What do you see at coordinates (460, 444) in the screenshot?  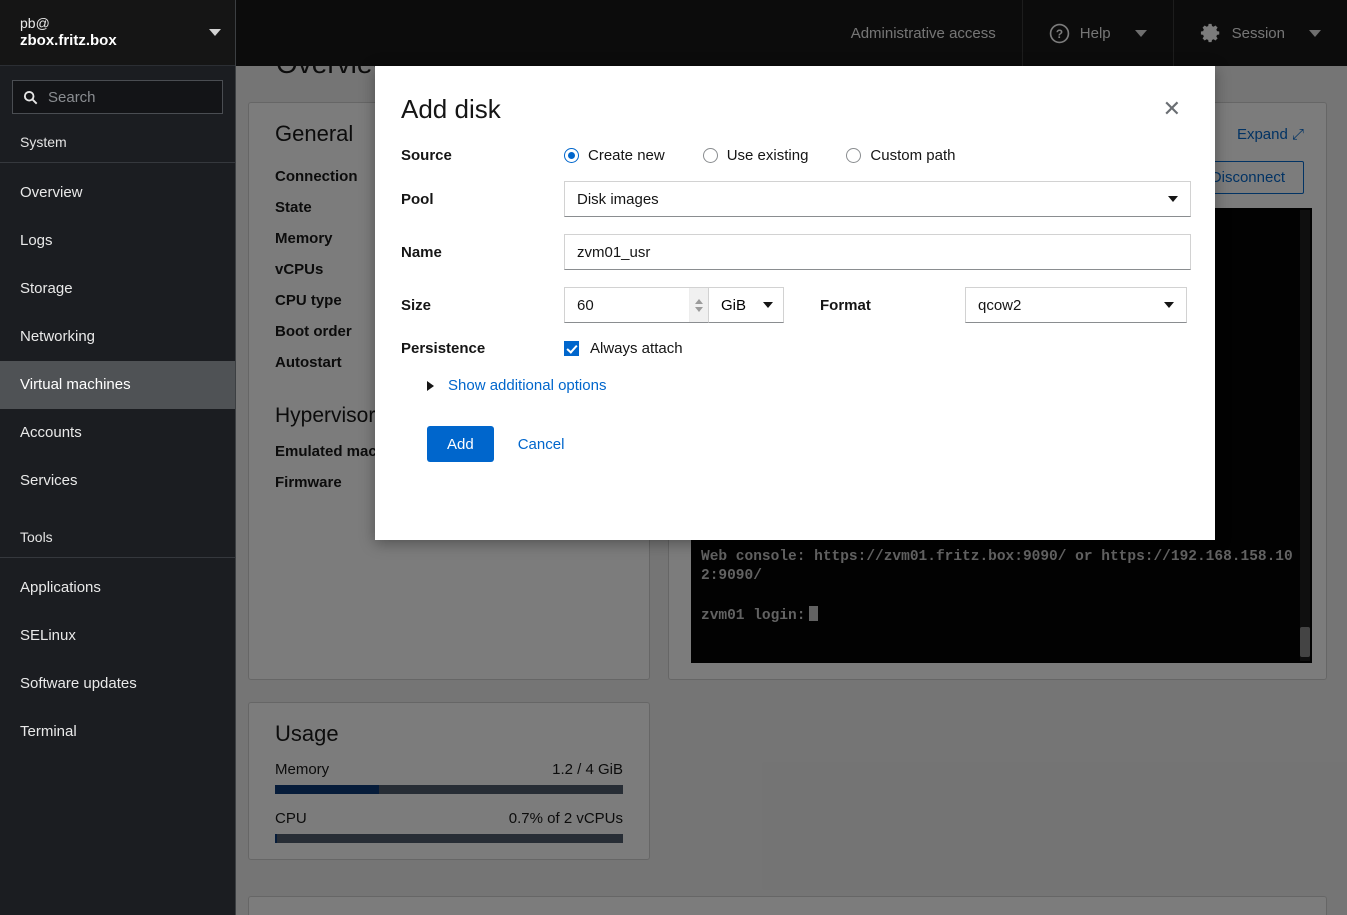 I see `add-button: Add` at bounding box center [460, 444].